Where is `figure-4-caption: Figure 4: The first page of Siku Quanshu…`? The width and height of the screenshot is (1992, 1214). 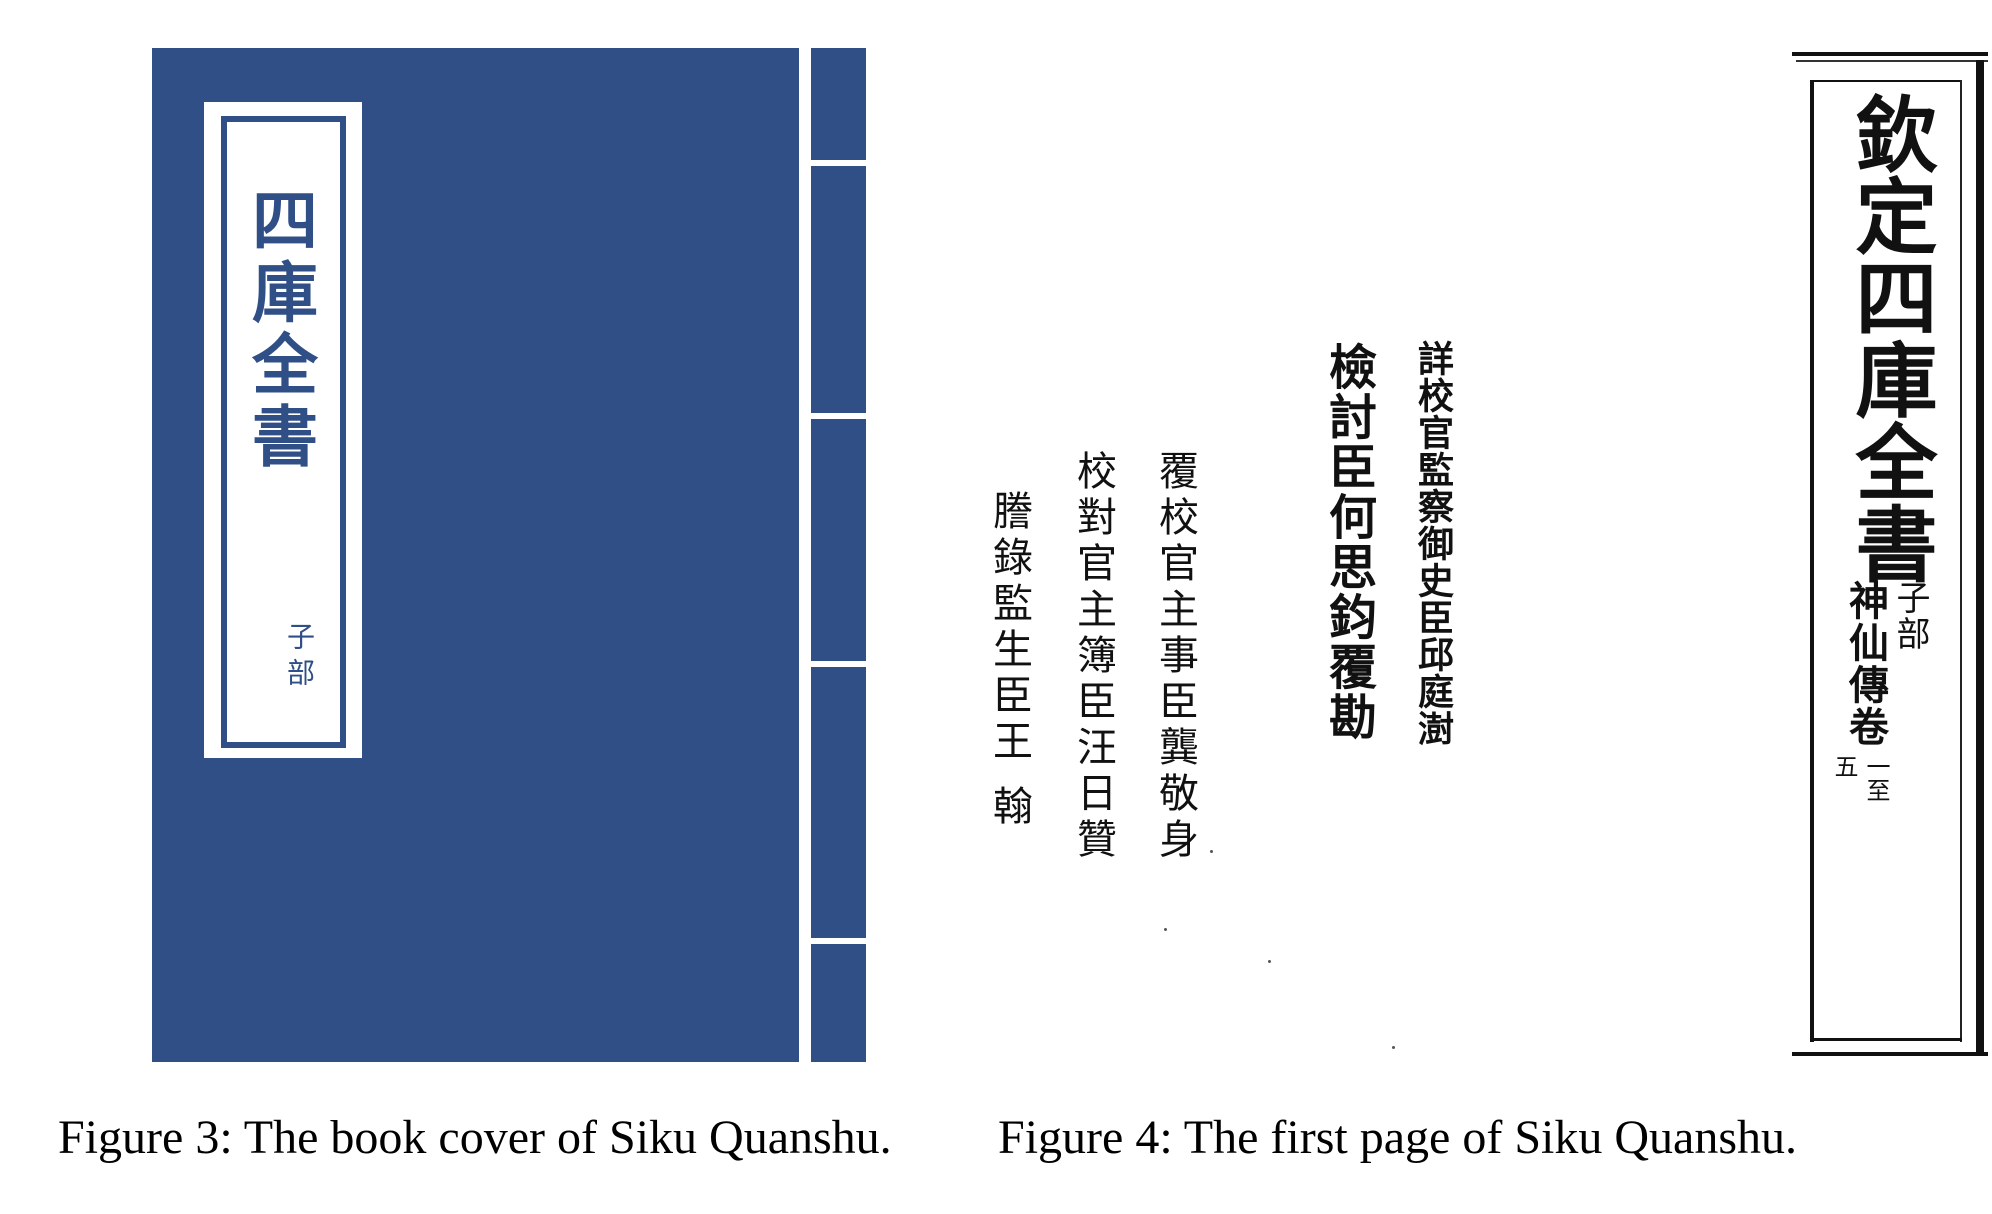
figure-4-caption: Figure 4: The first page of Siku Quanshu… is located at coordinates (1398, 1137).